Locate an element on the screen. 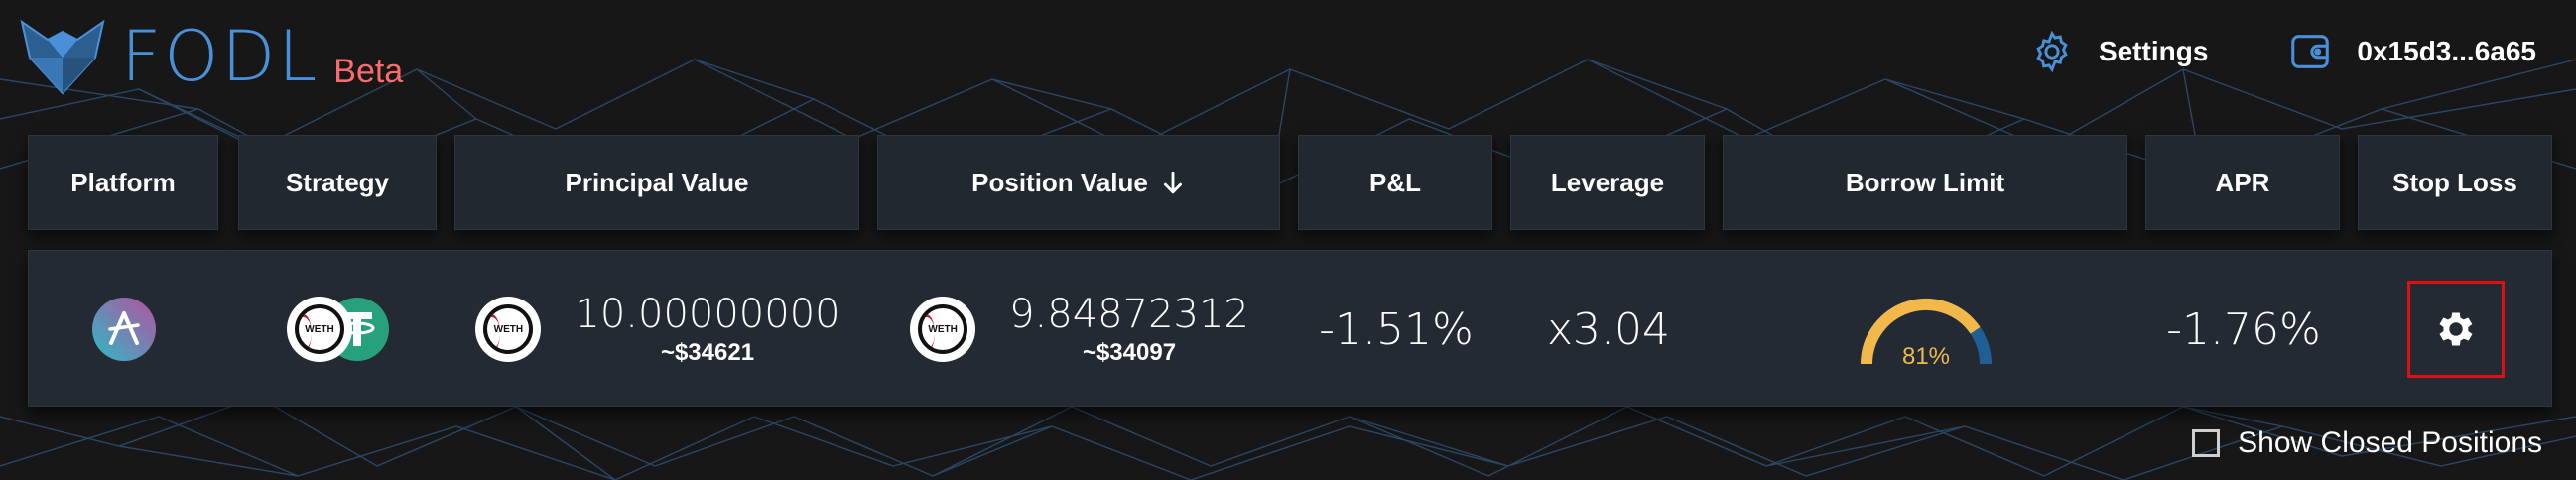 This screenshot has height=480, width=2576. top-nav: Settings 0x15d3...6a65 is located at coordinates (2243, 51).